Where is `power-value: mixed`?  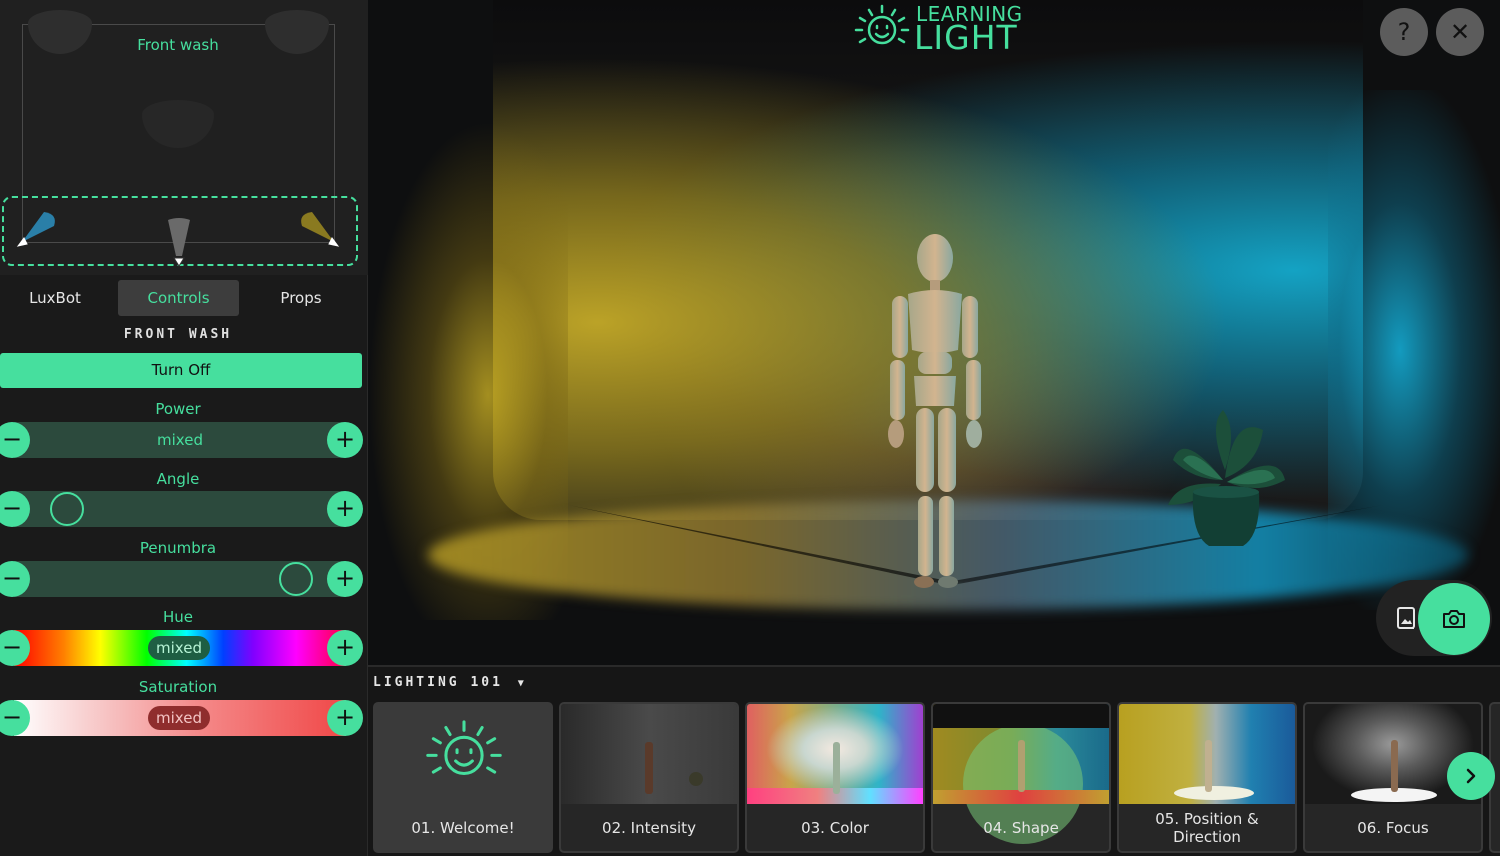 power-value: mixed is located at coordinates (180, 440).